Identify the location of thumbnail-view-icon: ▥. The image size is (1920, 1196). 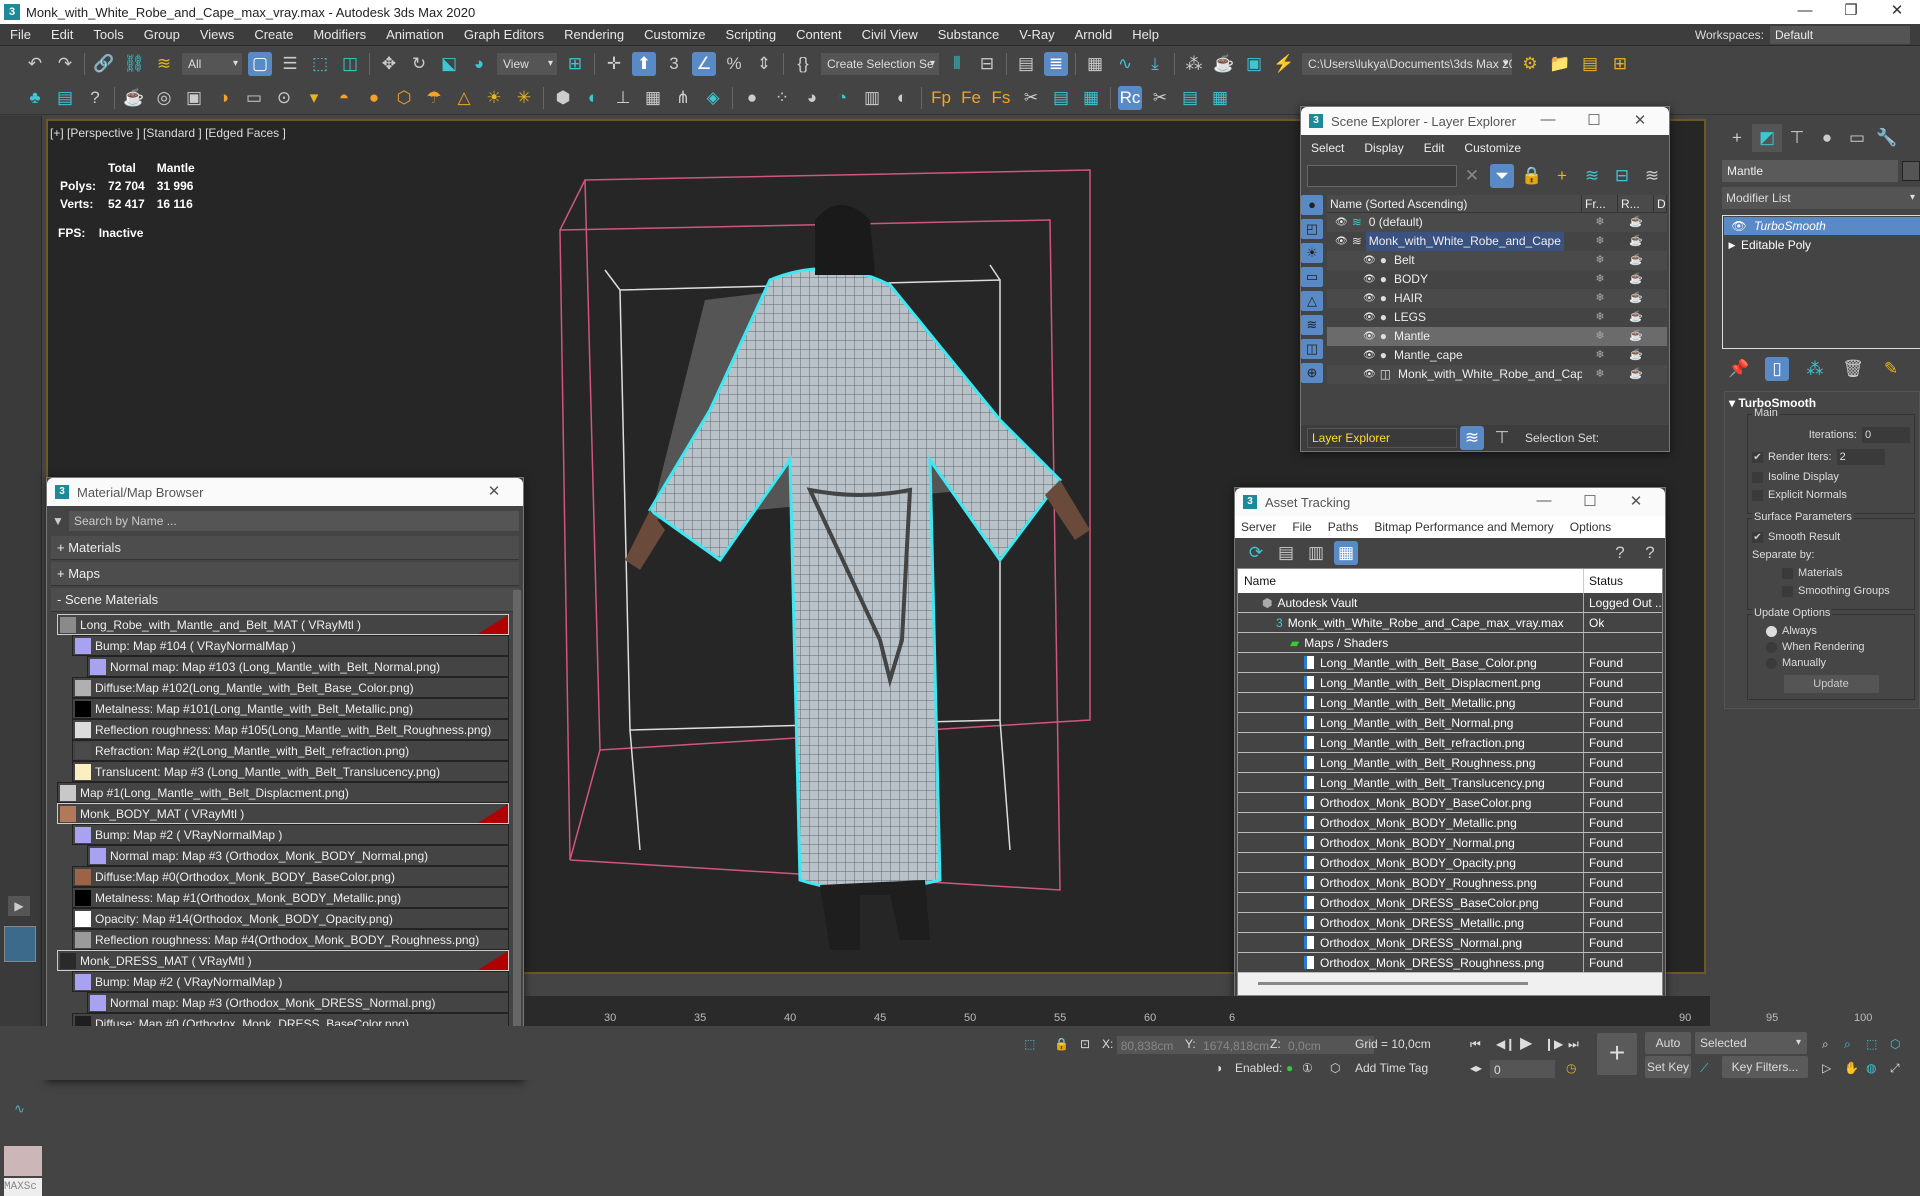
(1316, 553).